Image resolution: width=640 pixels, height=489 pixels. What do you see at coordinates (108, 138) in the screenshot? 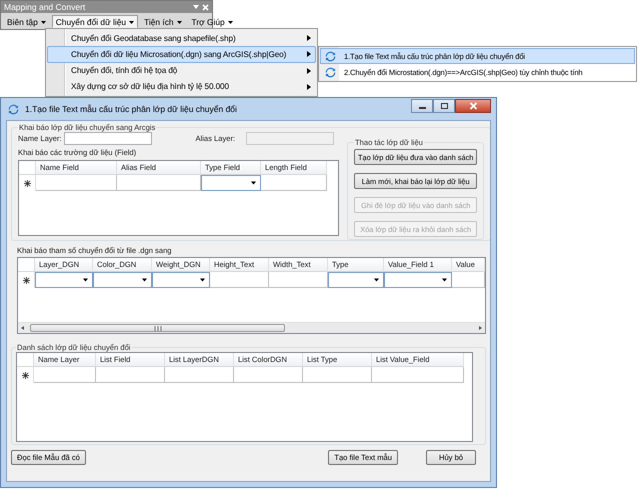
I see `input-field` at bounding box center [108, 138].